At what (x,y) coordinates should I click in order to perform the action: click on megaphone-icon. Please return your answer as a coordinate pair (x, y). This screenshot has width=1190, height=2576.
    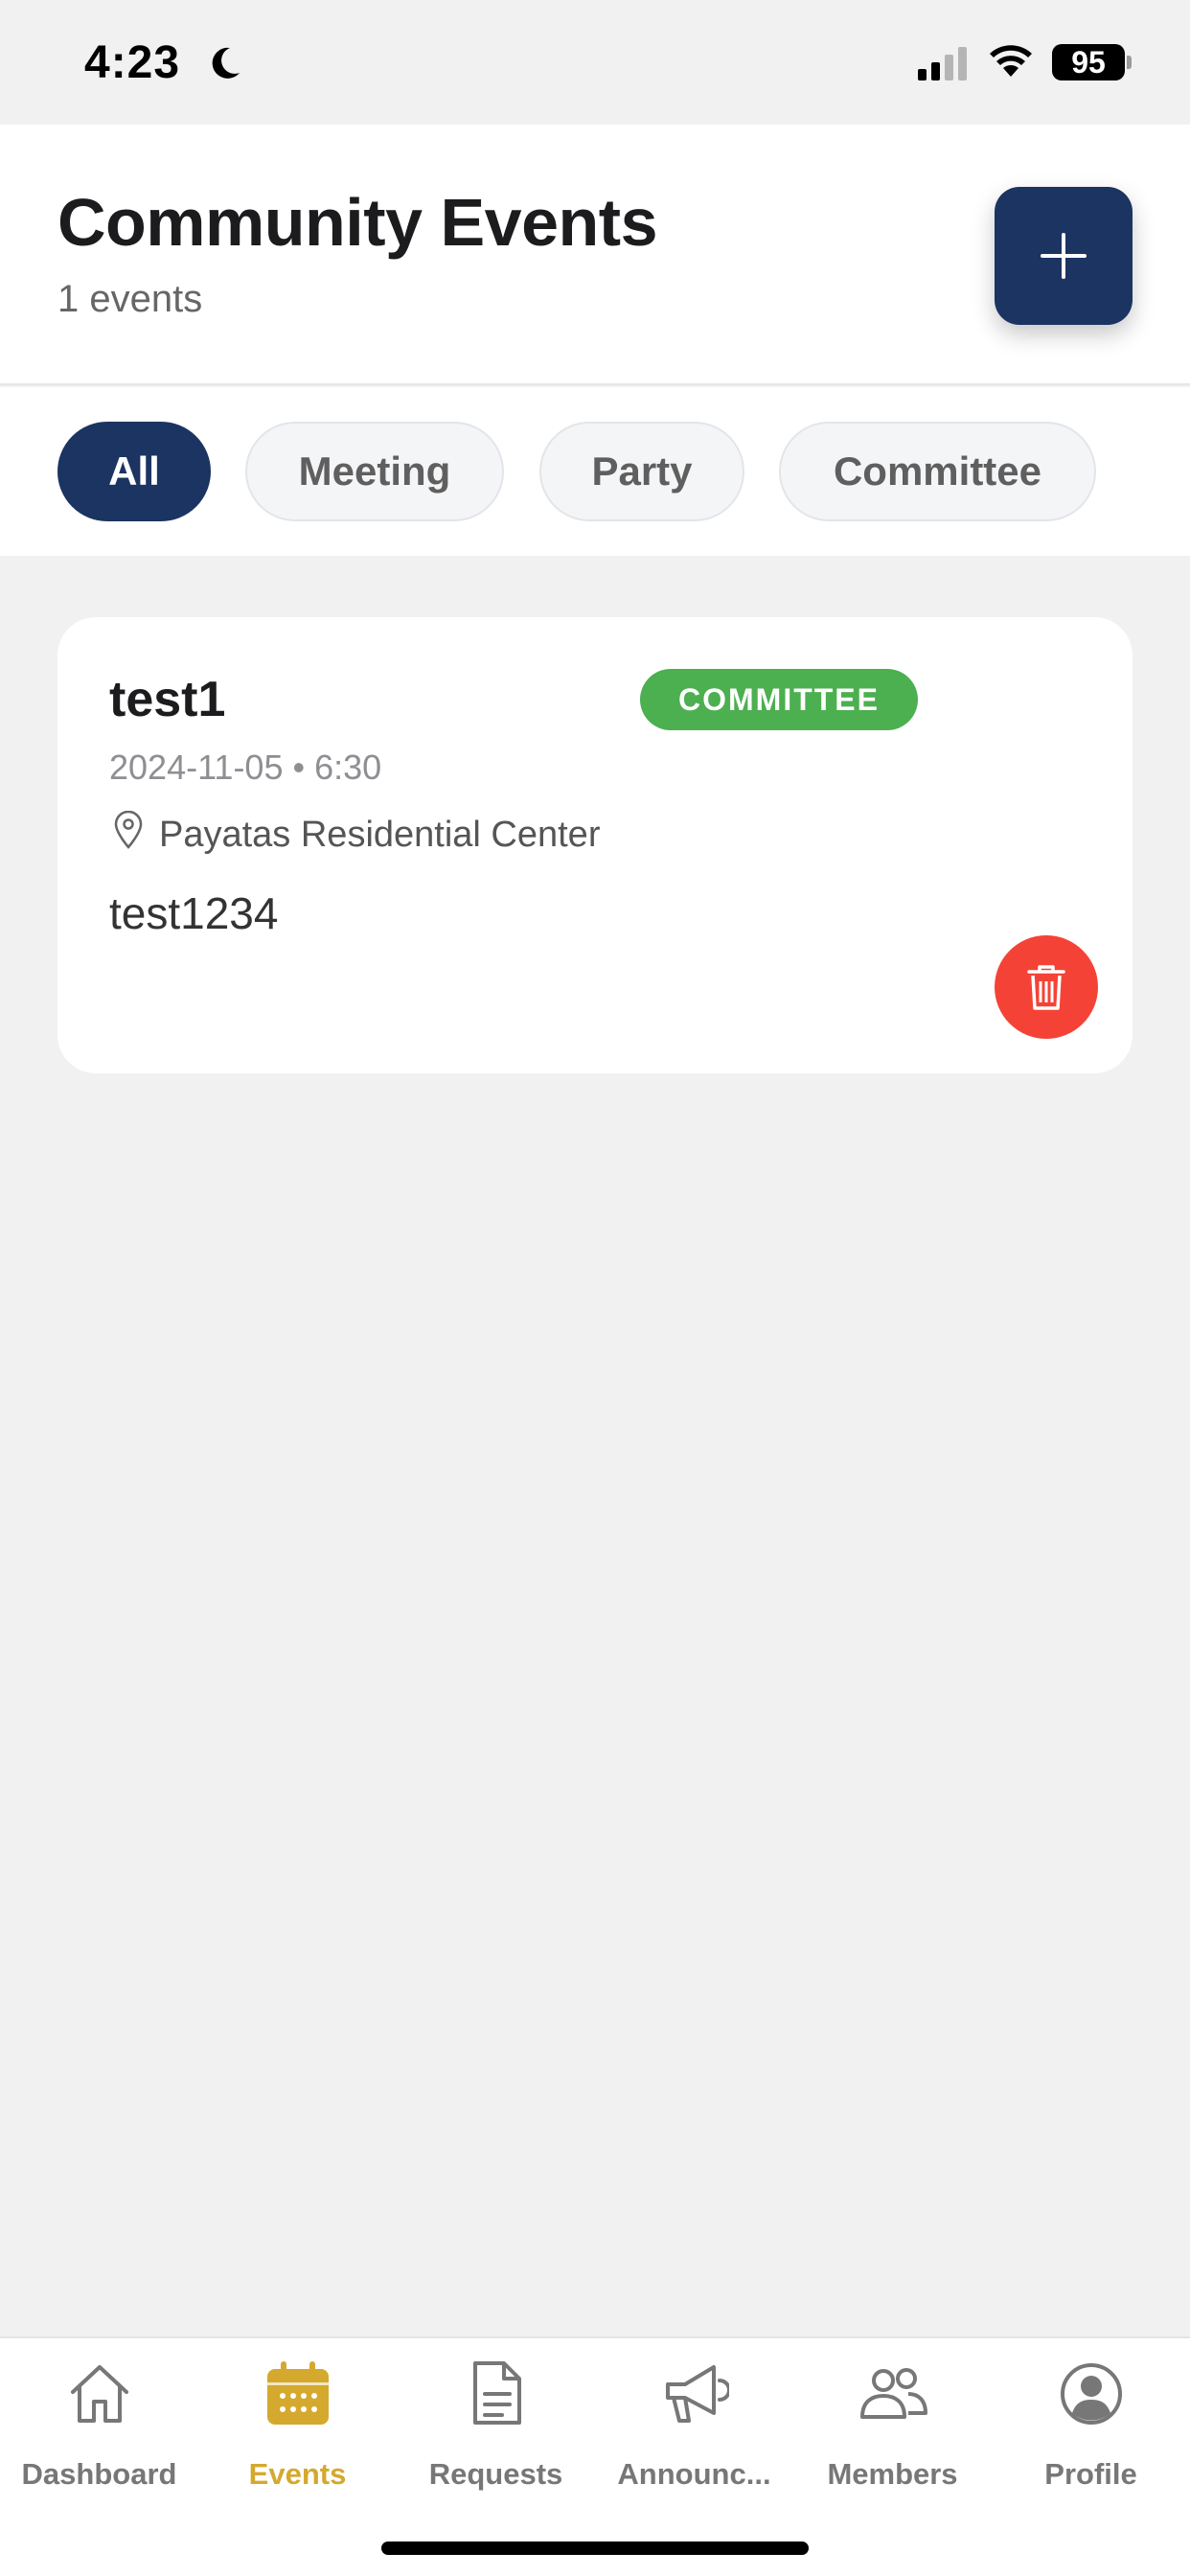
    Looking at the image, I should click on (698, 2394).